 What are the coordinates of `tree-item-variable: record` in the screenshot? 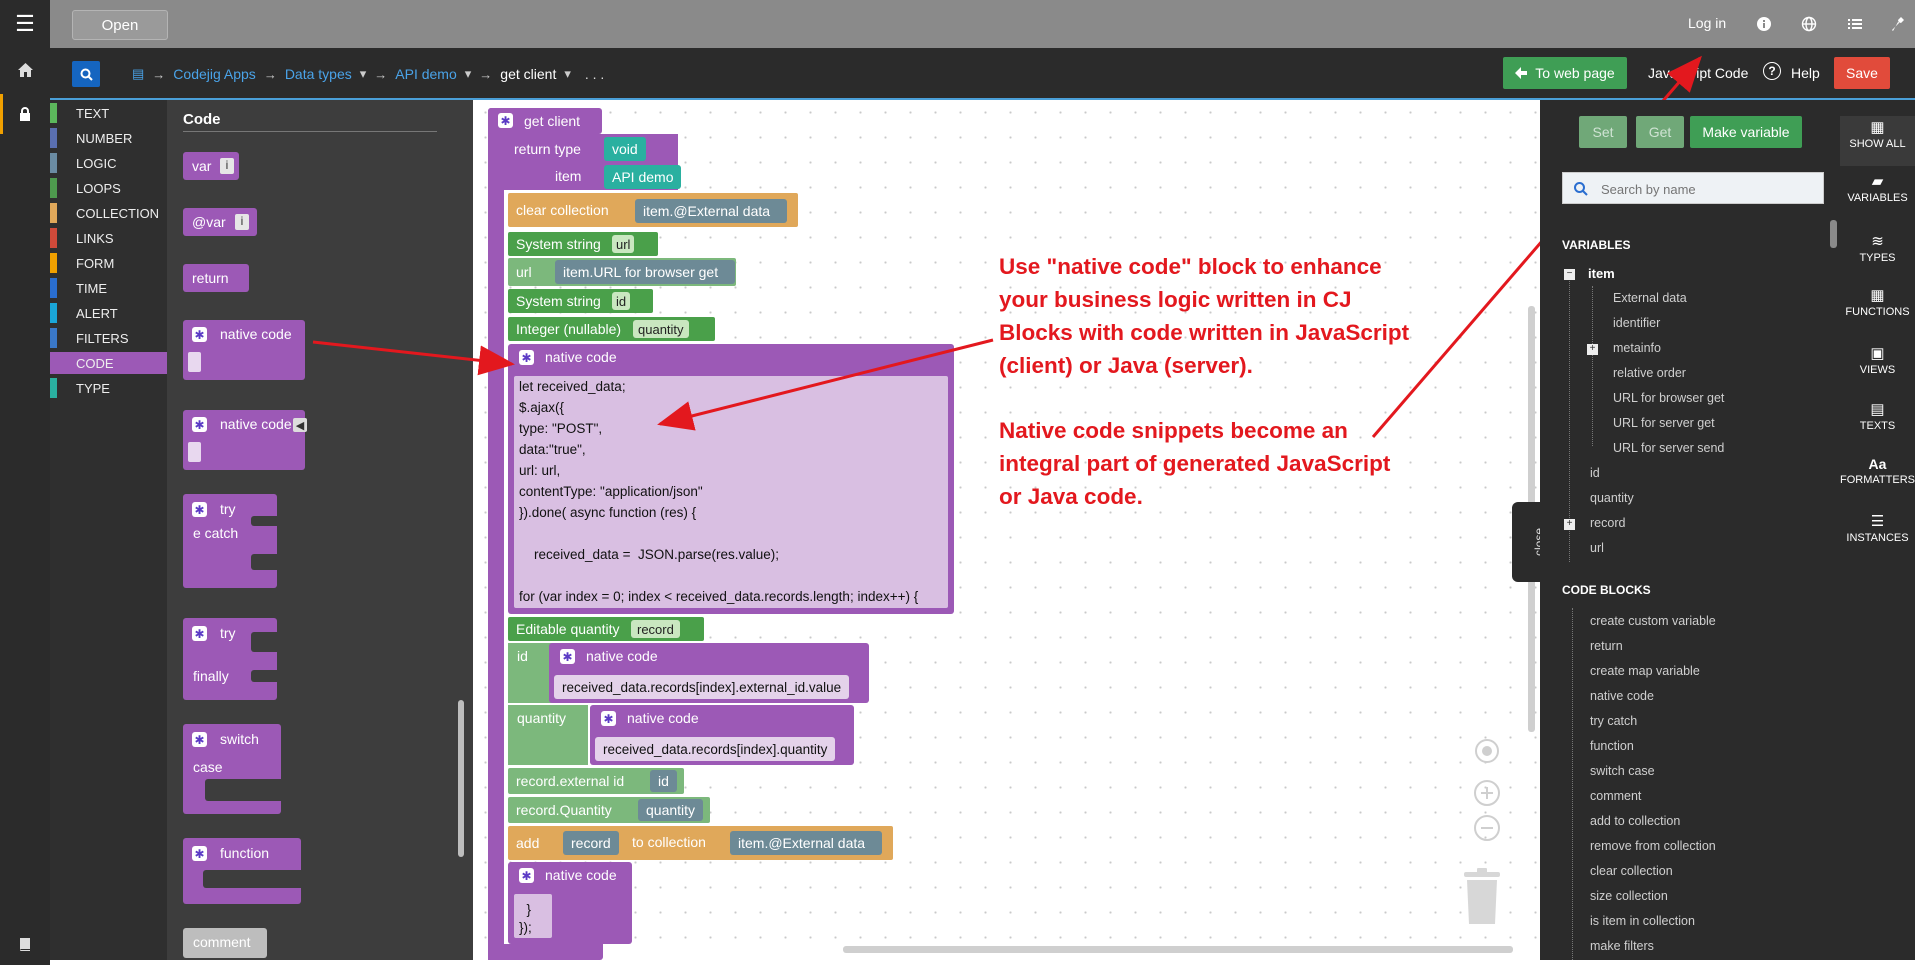 It's located at (1607, 523).